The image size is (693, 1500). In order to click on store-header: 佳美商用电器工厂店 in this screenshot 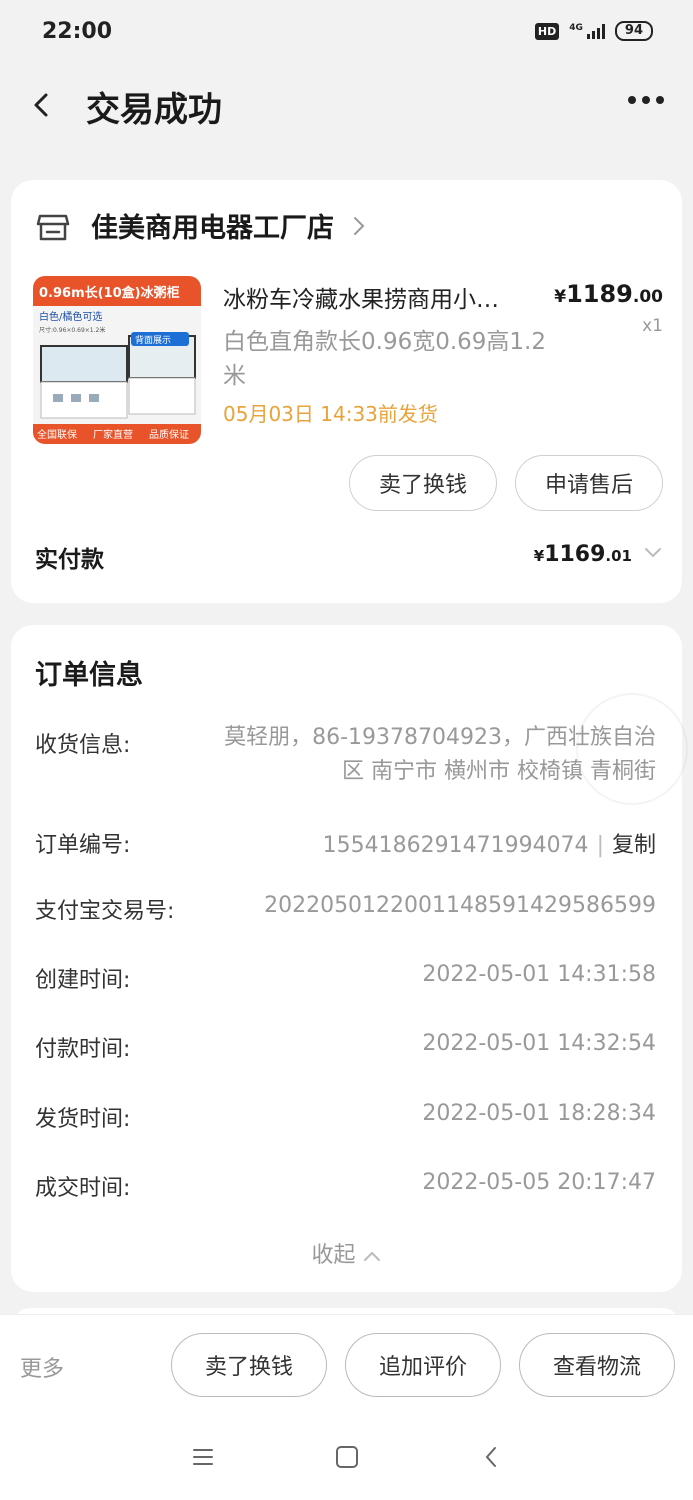, I will do `click(200, 225)`.